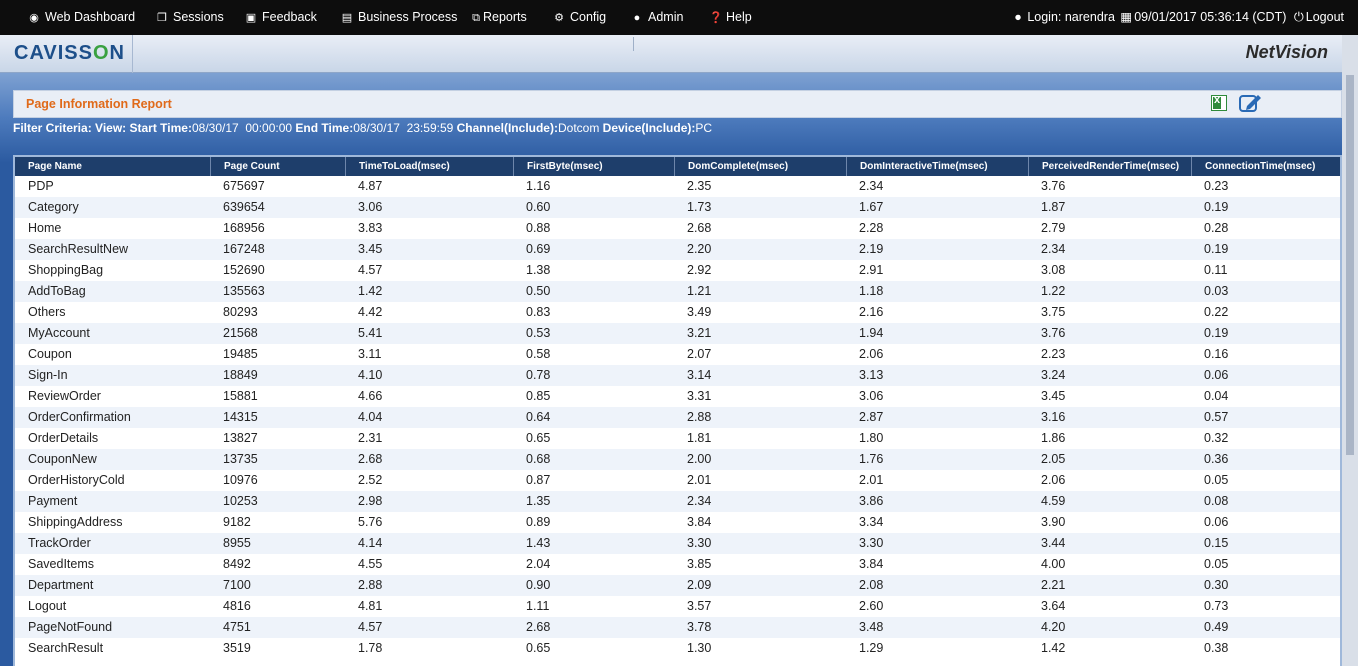 The image size is (1358, 666). Describe the element at coordinates (190, 17) in the screenshot. I see `nav-sessions: ❐ Sessions` at that location.